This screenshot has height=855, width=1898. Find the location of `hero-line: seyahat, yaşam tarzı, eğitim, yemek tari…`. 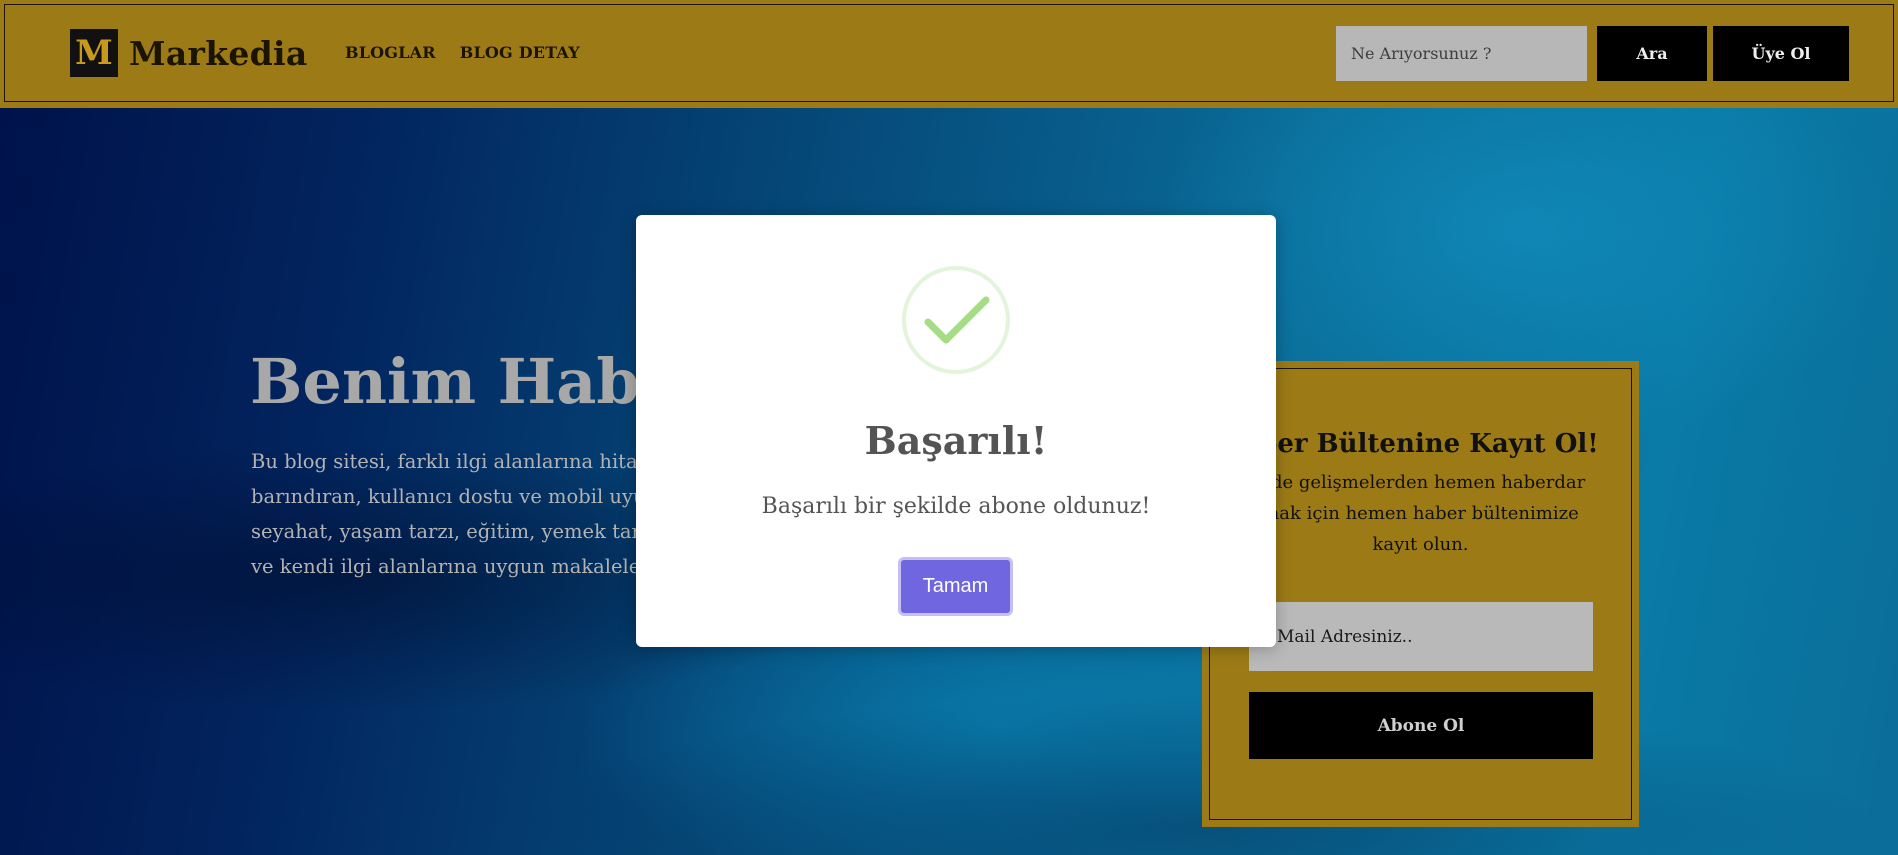

hero-line: seyahat, yaşam tarzı, eğitim, yemek tari… is located at coordinates (456, 531).